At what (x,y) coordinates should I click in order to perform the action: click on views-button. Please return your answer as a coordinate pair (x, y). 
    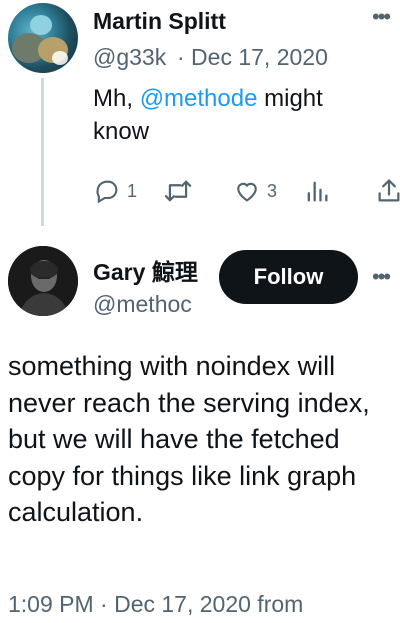
    Looking at the image, I should click on (317, 191).